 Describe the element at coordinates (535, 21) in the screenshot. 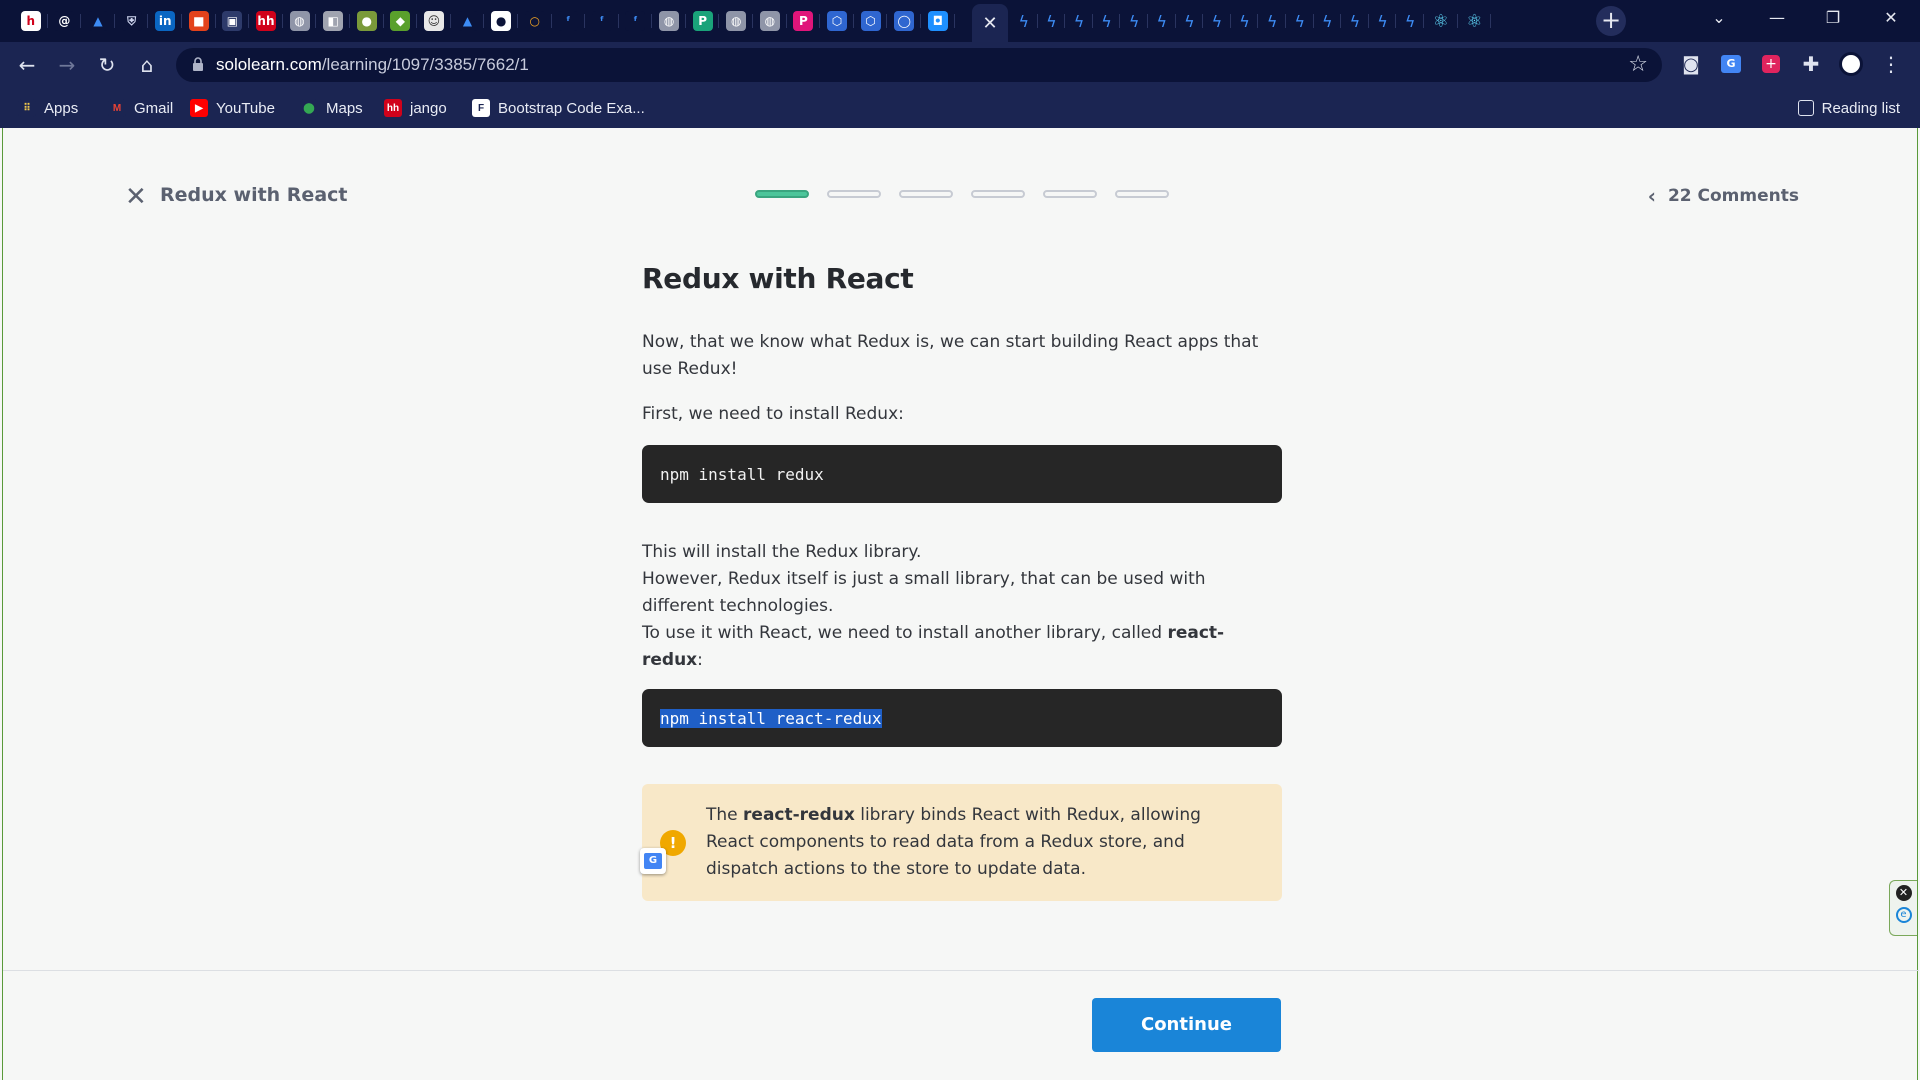

I see `browser-tab: ○` at that location.